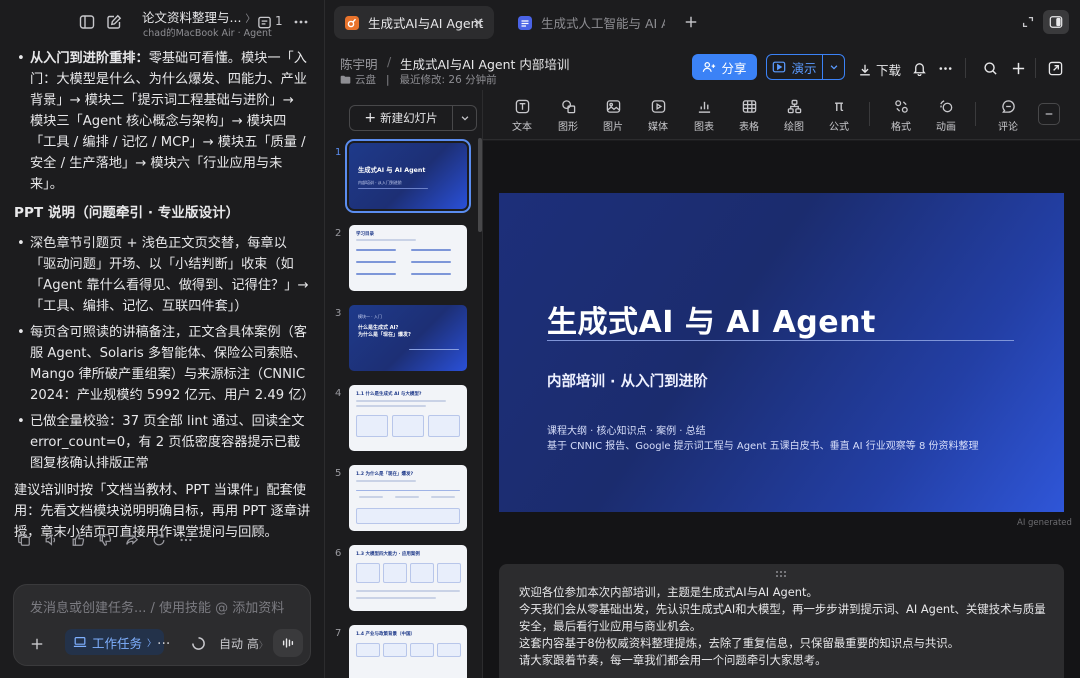 This screenshot has width=1080, height=678. I want to click on tab-slides-active: 生成式AI与AI Agent, so click(414, 22).